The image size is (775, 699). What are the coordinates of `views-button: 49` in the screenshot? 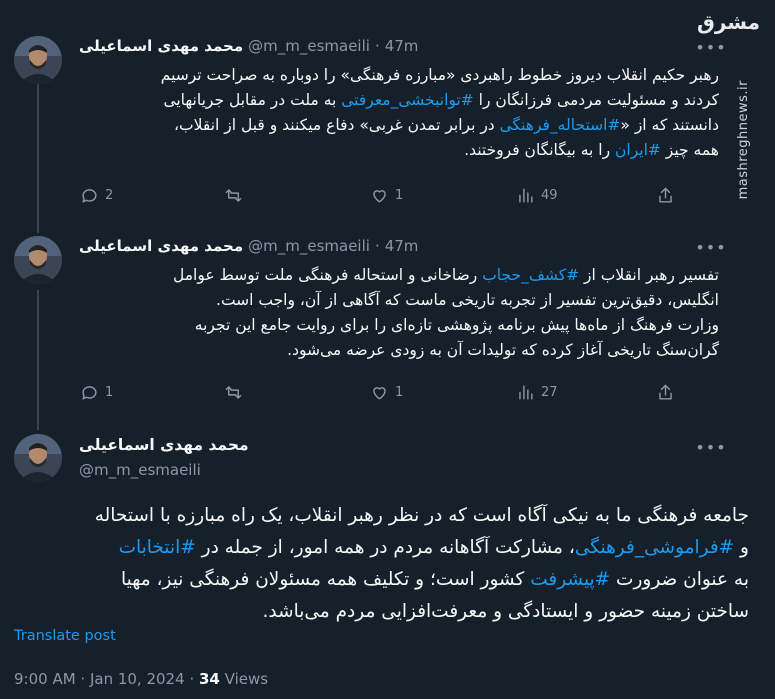 It's located at (537, 195).